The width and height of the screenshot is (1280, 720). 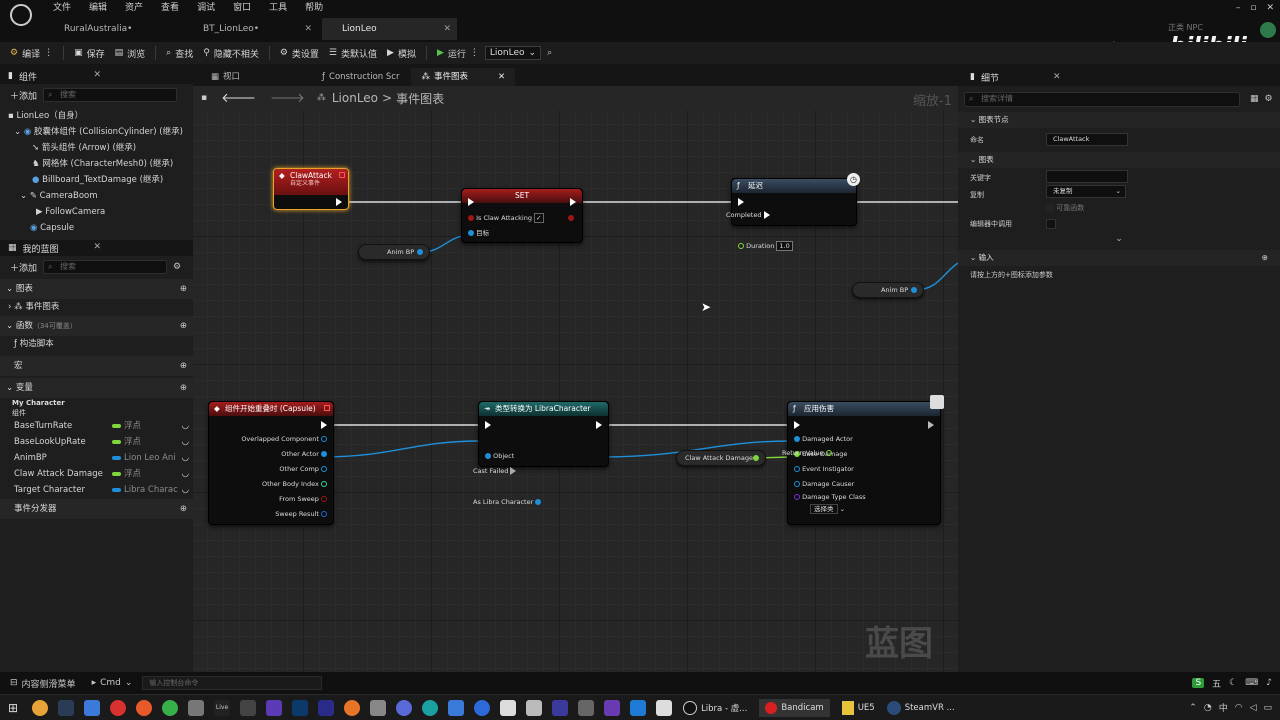 What do you see at coordinates (96, 289) in the screenshot?
I see `section-graphs: ⌄ 图表 ⊕` at bounding box center [96, 289].